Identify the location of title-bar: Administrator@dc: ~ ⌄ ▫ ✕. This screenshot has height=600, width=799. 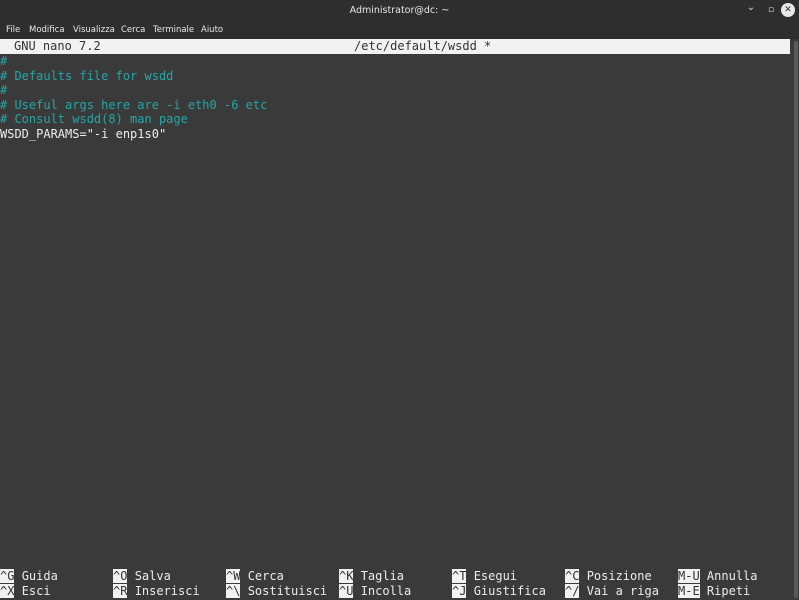
(399, 10).